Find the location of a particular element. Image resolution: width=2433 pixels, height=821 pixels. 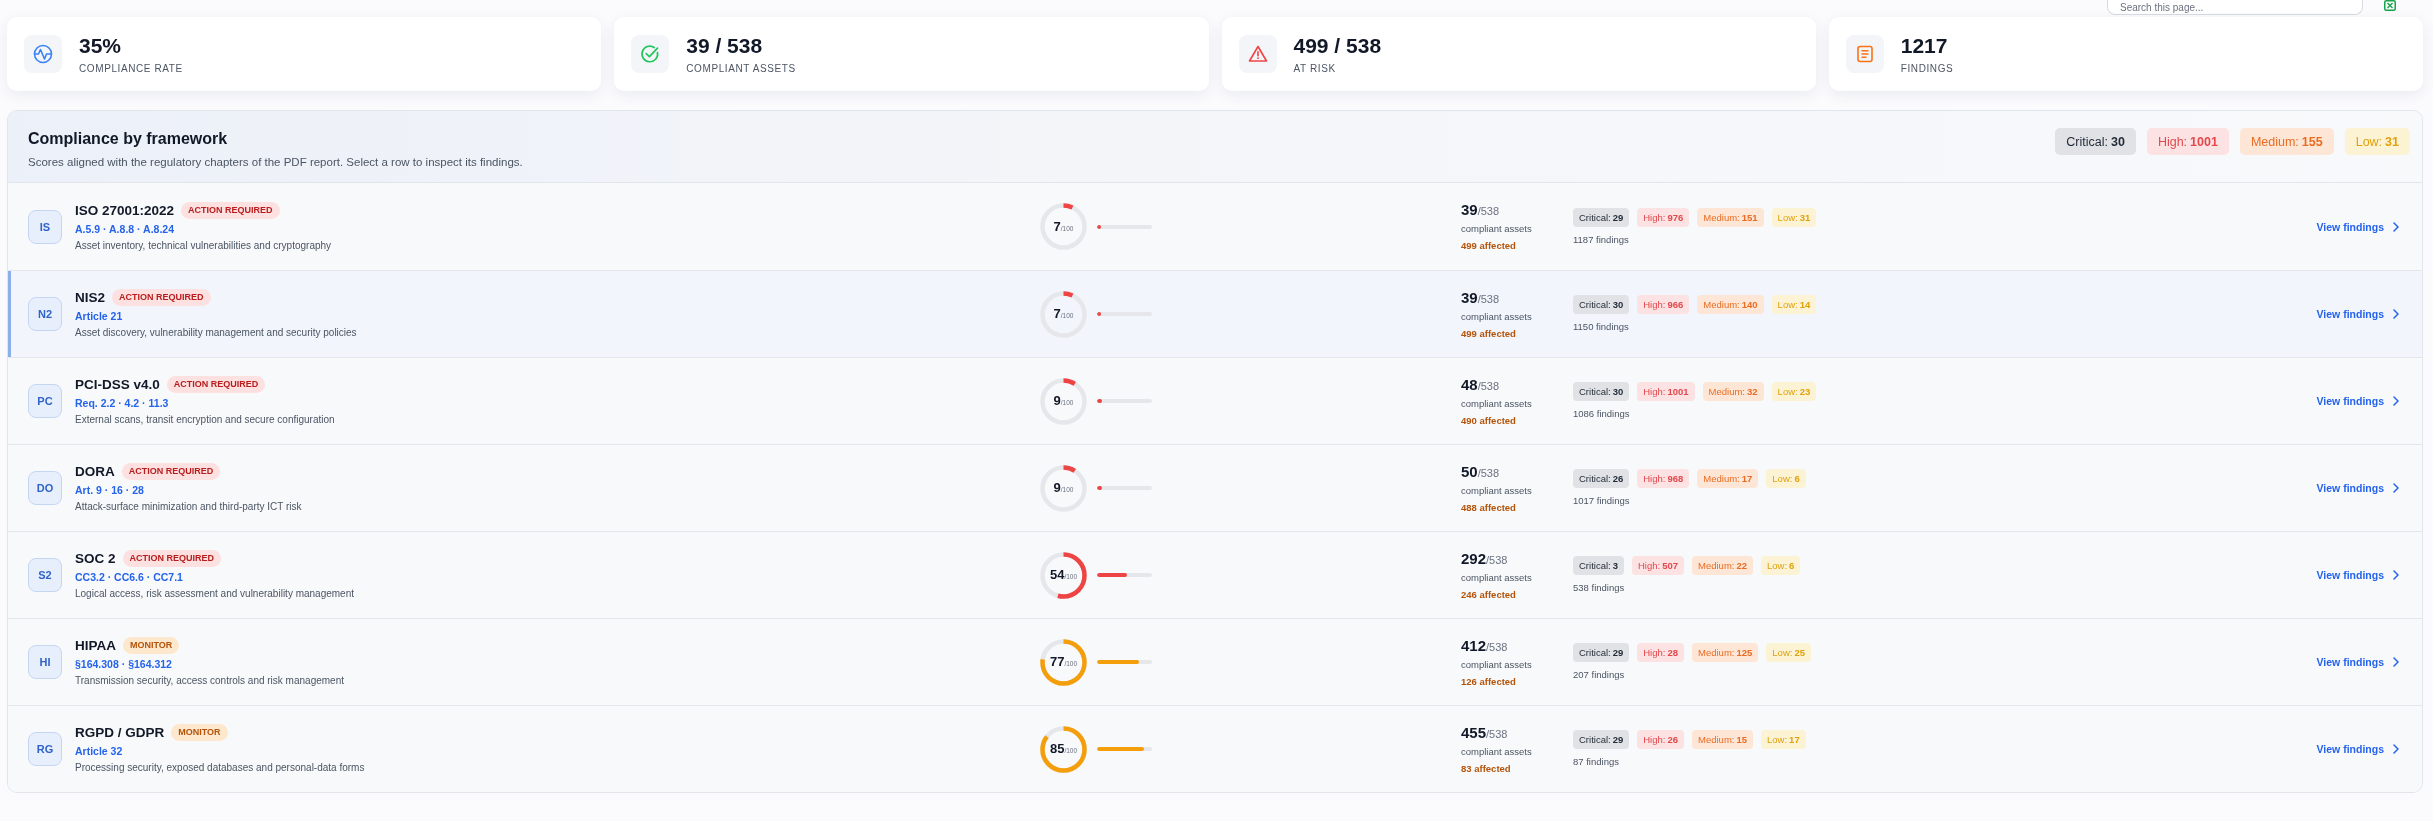

framework-reference: Art. 9 · 16 · 28 is located at coordinates (109, 490).